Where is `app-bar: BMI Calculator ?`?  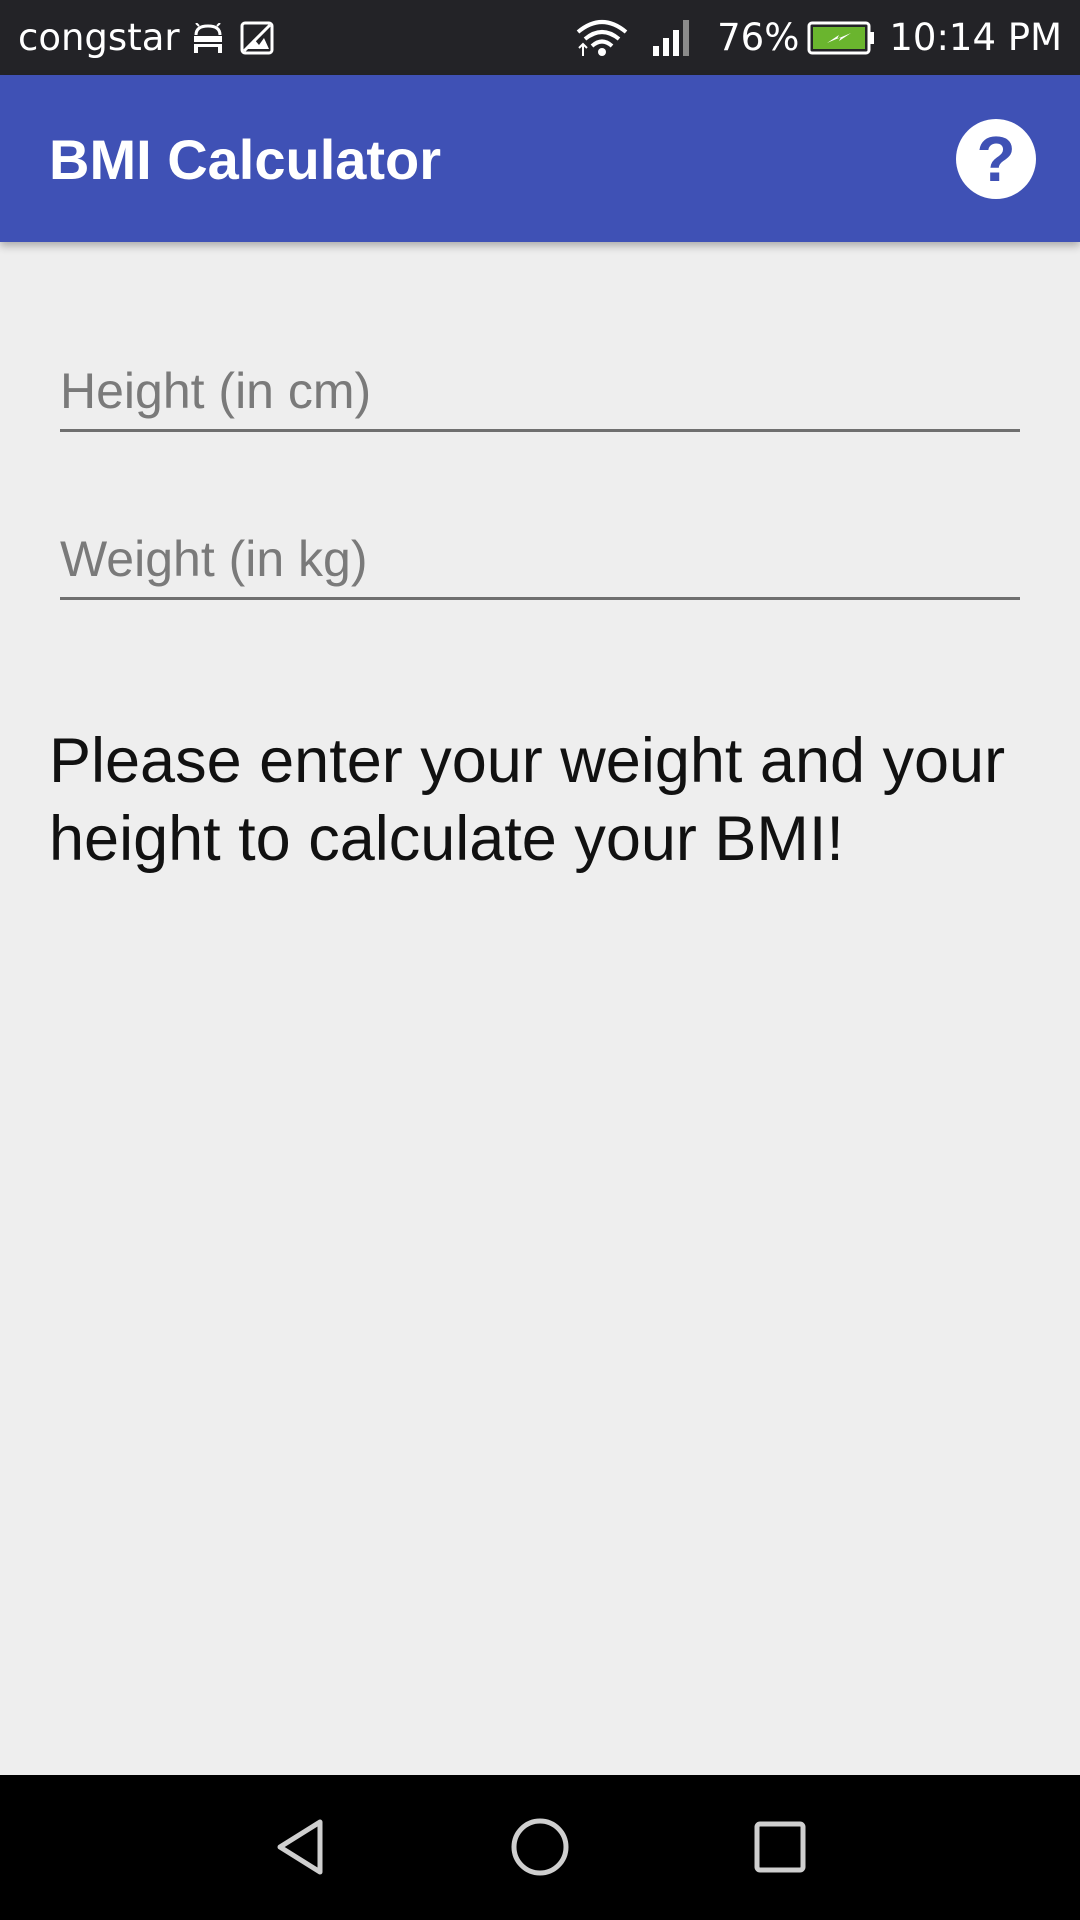 app-bar: BMI Calculator ? is located at coordinates (540, 158).